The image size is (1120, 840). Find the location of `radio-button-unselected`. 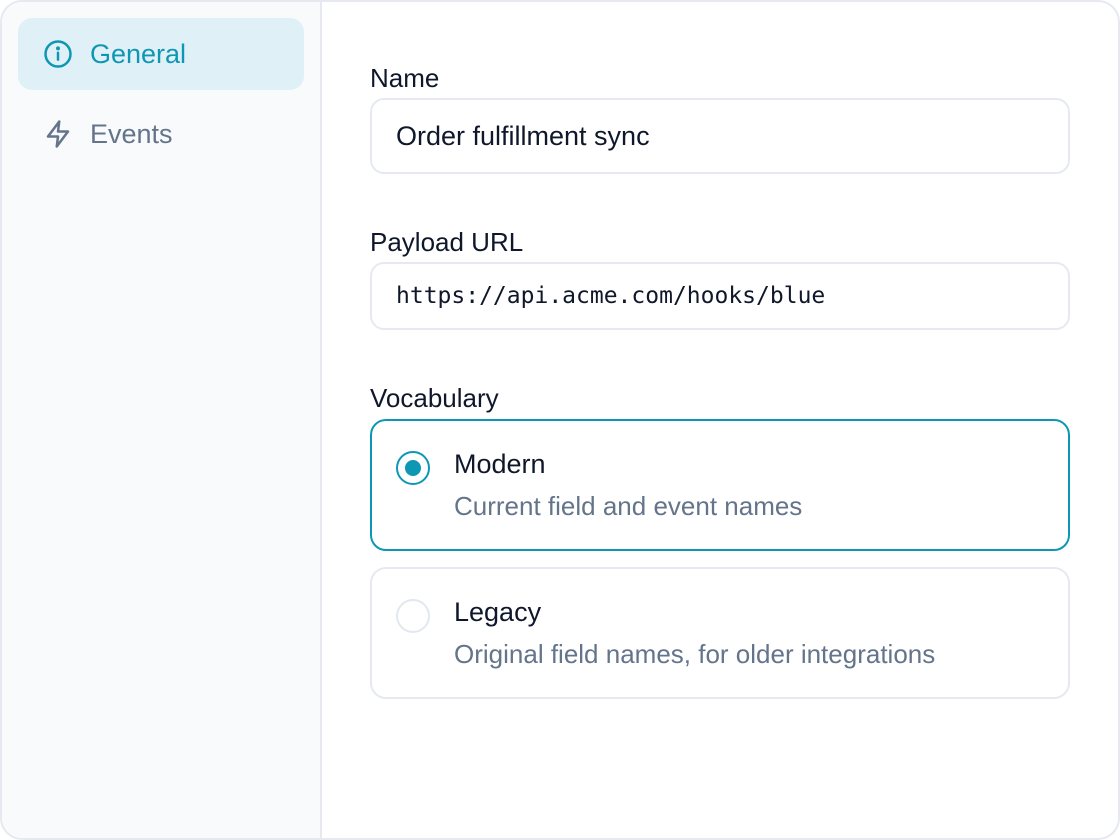

radio-button-unselected is located at coordinates (413, 616).